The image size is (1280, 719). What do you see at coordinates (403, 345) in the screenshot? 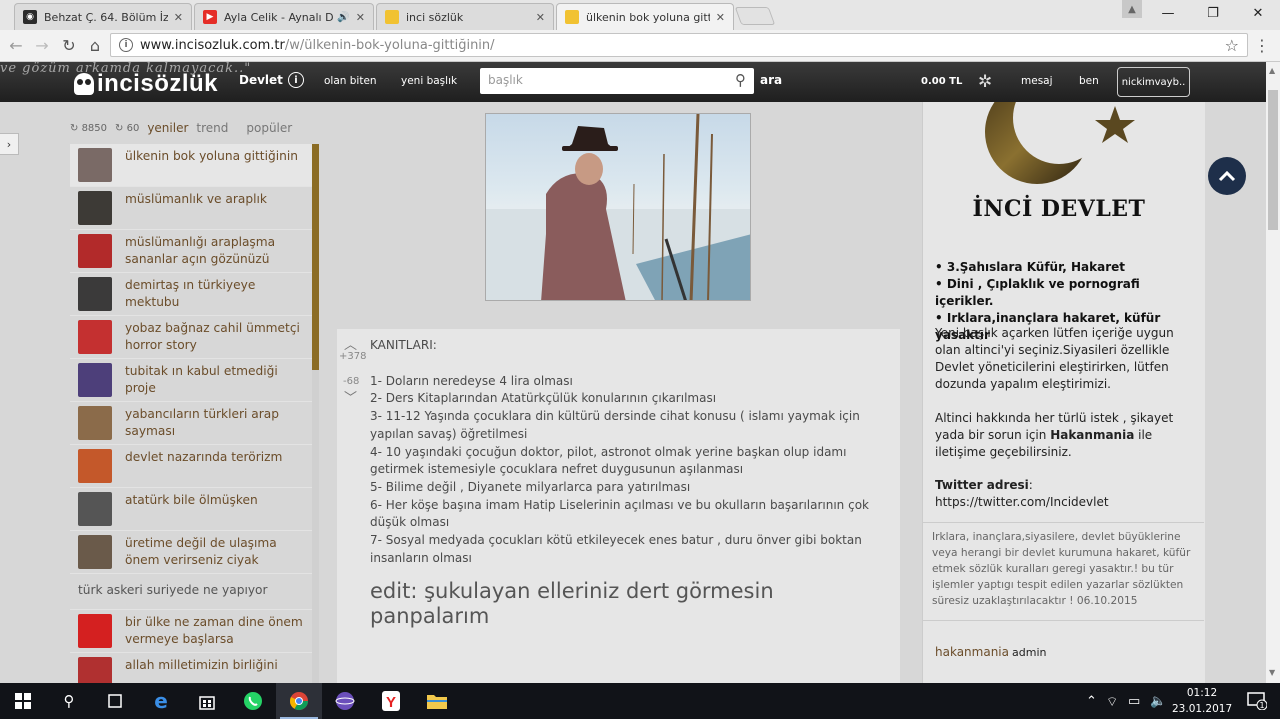
I see `entry-heading: KANITLARI:` at bounding box center [403, 345].